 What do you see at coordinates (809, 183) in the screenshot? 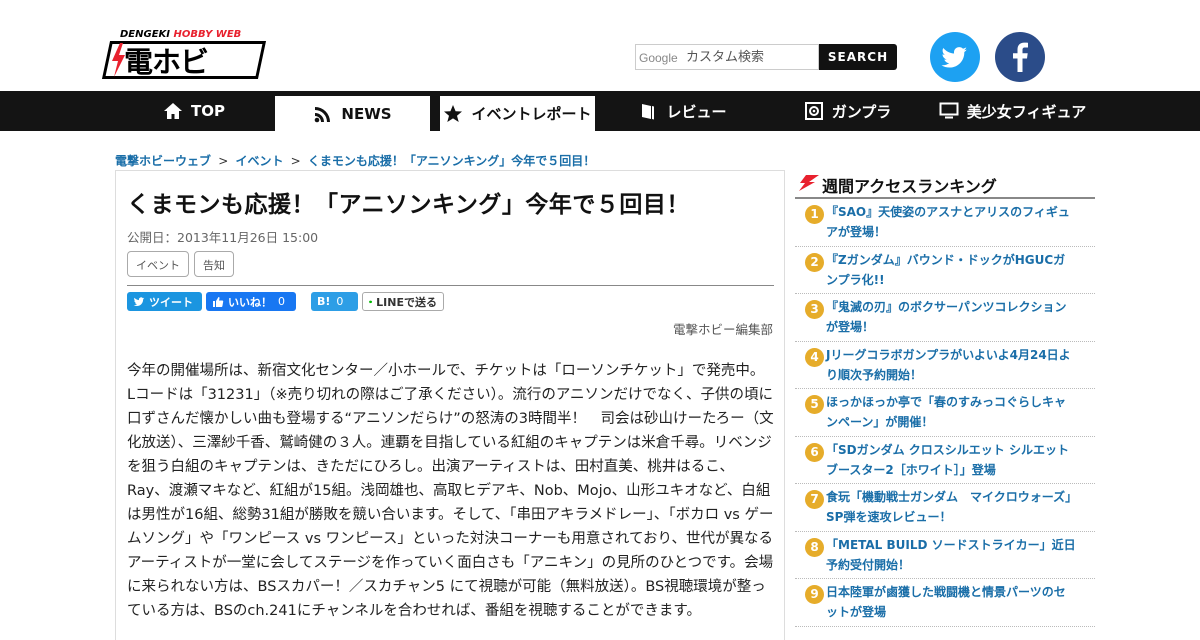
I see `lightning-icon` at bounding box center [809, 183].